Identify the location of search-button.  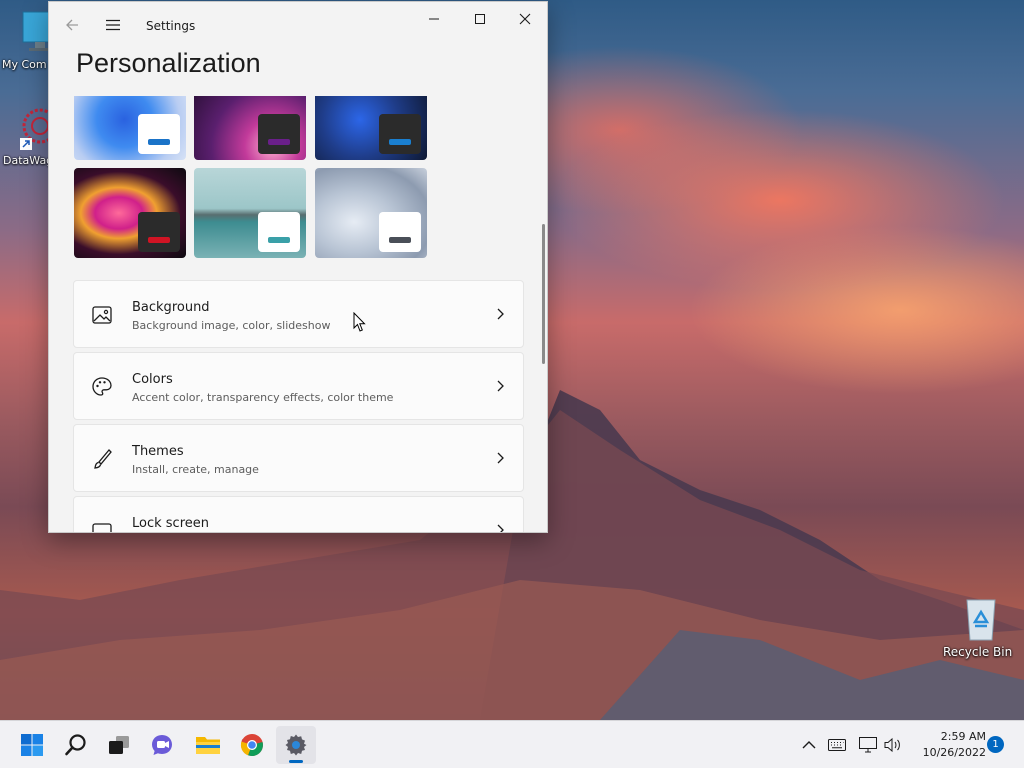
(76, 745).